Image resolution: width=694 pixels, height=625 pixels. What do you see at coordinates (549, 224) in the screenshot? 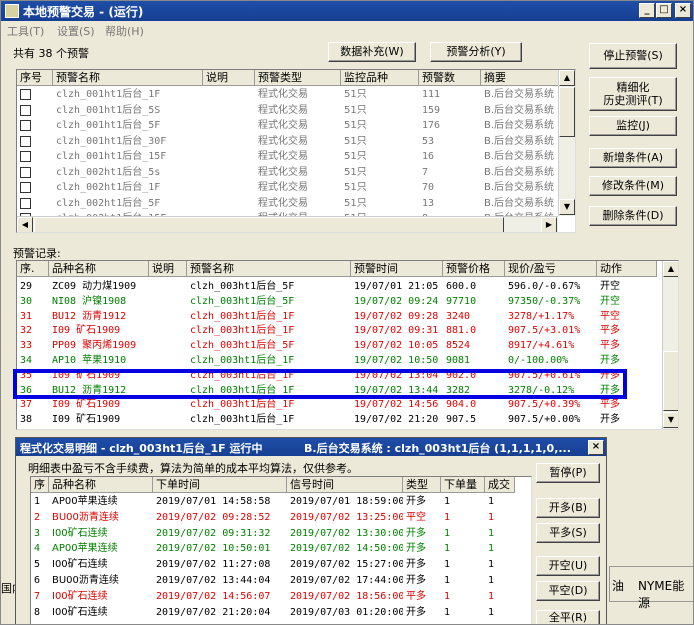
I see `scroll-right-arrow-icon: ▶` at bounding box center [549, 224].